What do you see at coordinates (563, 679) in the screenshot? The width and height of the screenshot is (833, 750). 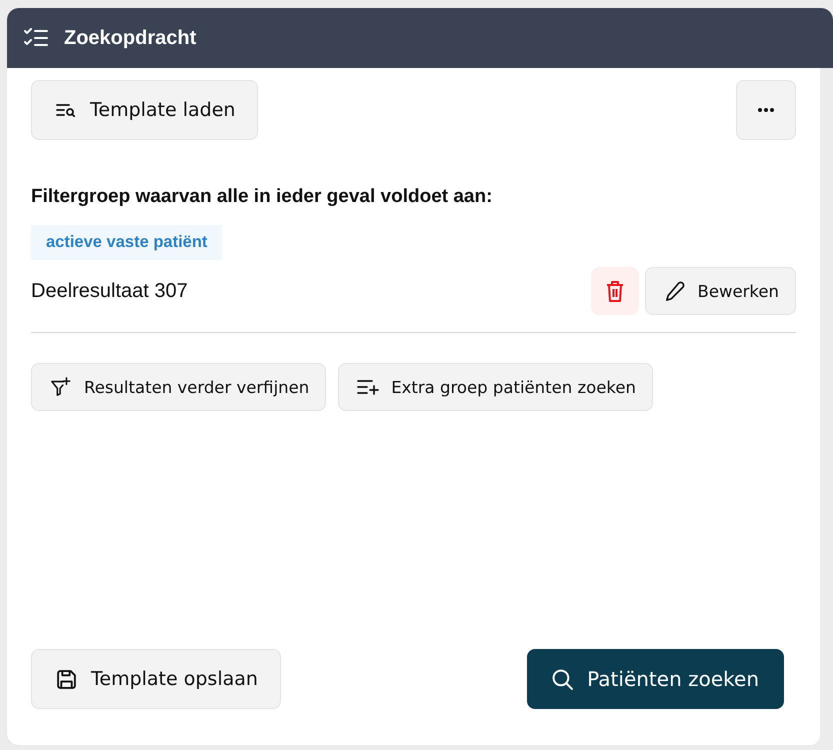 I see `search-icon` at bounding box center [563, 679].